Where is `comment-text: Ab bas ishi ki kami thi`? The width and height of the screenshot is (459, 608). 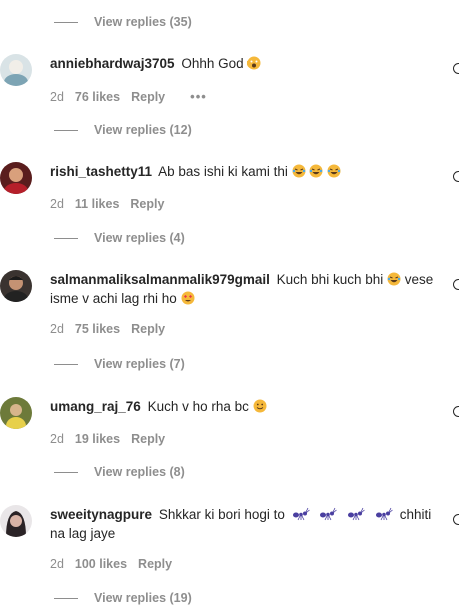 comment-text: Ab bas ishi ki kami thi is located at coordinates (223, 171).